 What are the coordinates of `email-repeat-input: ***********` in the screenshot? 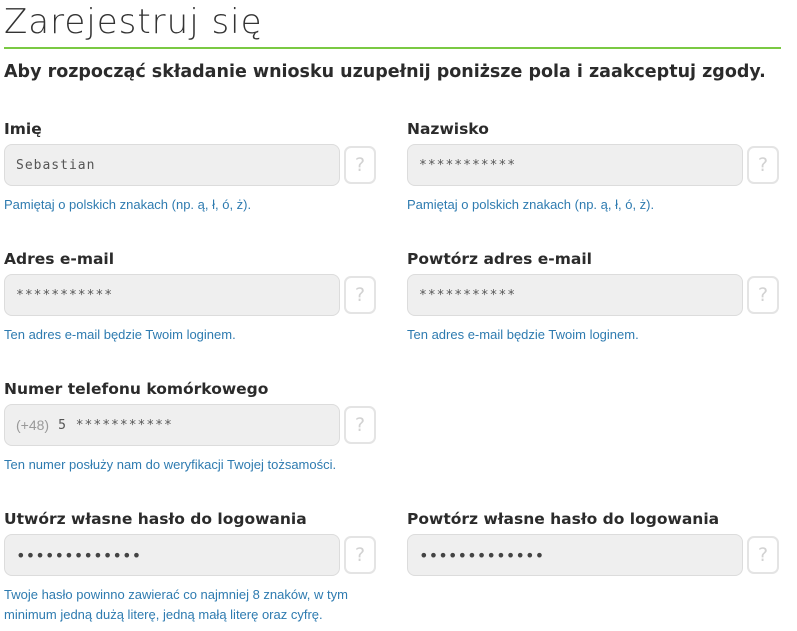 It's located at (575, 295).